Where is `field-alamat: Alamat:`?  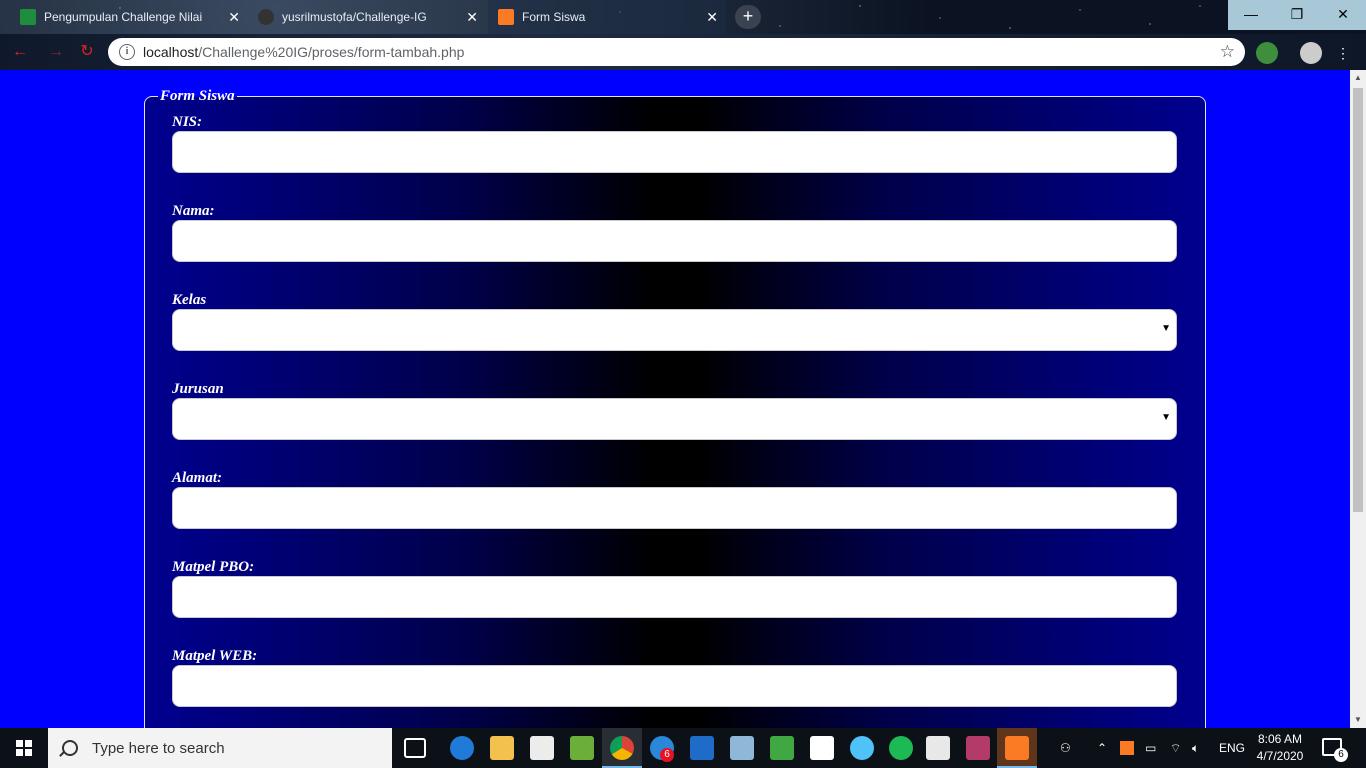
field-alamat: Alamat: is located at coordinates (675, 499).